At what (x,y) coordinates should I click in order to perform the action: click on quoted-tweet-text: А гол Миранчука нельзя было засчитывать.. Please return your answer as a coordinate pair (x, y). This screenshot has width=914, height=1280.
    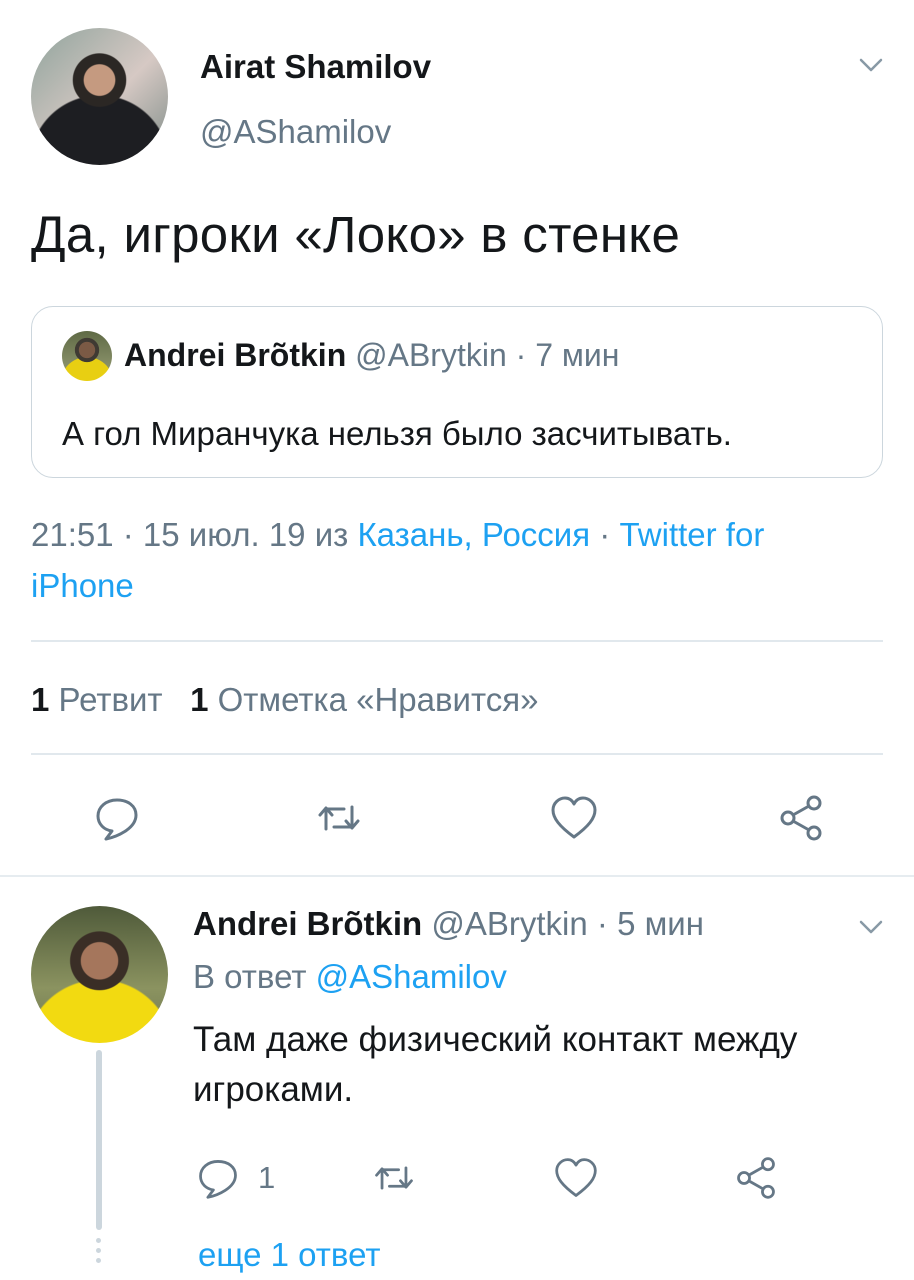
    Looking at the image, I should click on (397, 433).